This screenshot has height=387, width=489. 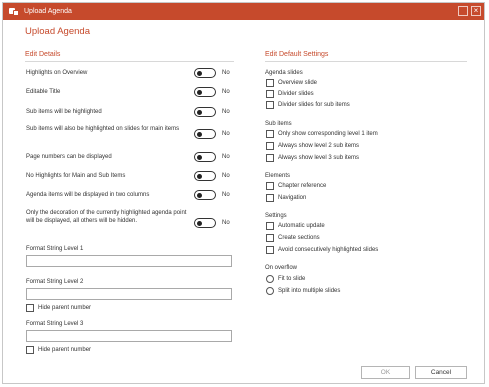 What do you see at coordinates (284, 73) in the screenshot?
I see `agenda-slides-heading: Agenda slides` at bounding box center [284, 73].